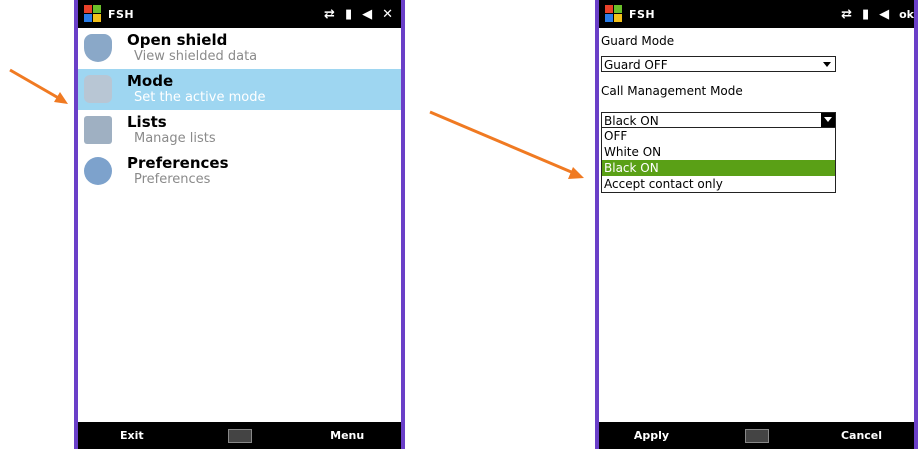  What do you see at coordinates (672, 91) in the screenshot?
I see `call-management-label: Call Management Mode` at bounding box center [672, 91].